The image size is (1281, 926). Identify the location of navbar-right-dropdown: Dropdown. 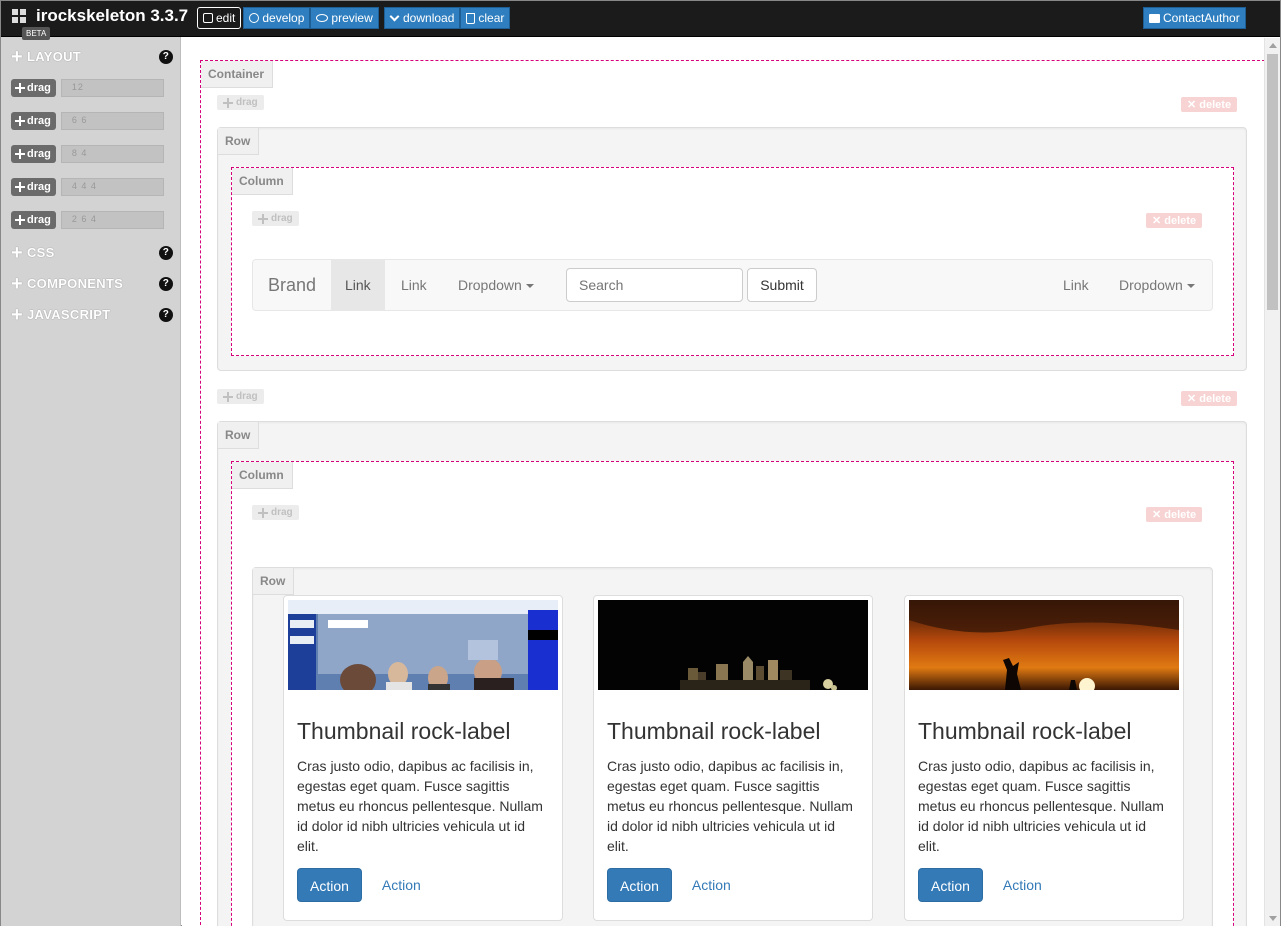
(1157, 285).